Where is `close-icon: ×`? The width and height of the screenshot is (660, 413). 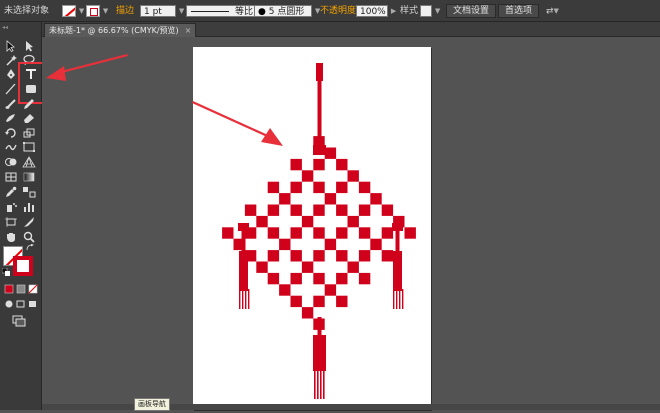
close-icon: × is located at coordinates (188, 30).